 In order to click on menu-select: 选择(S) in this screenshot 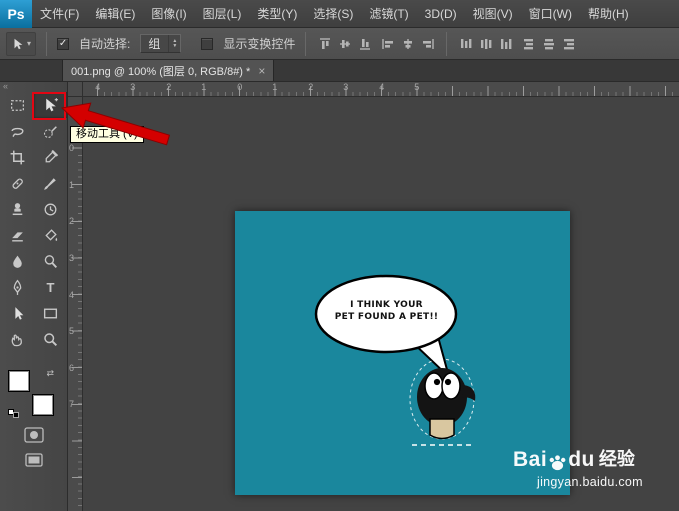, I will do `click(333, 14)`.